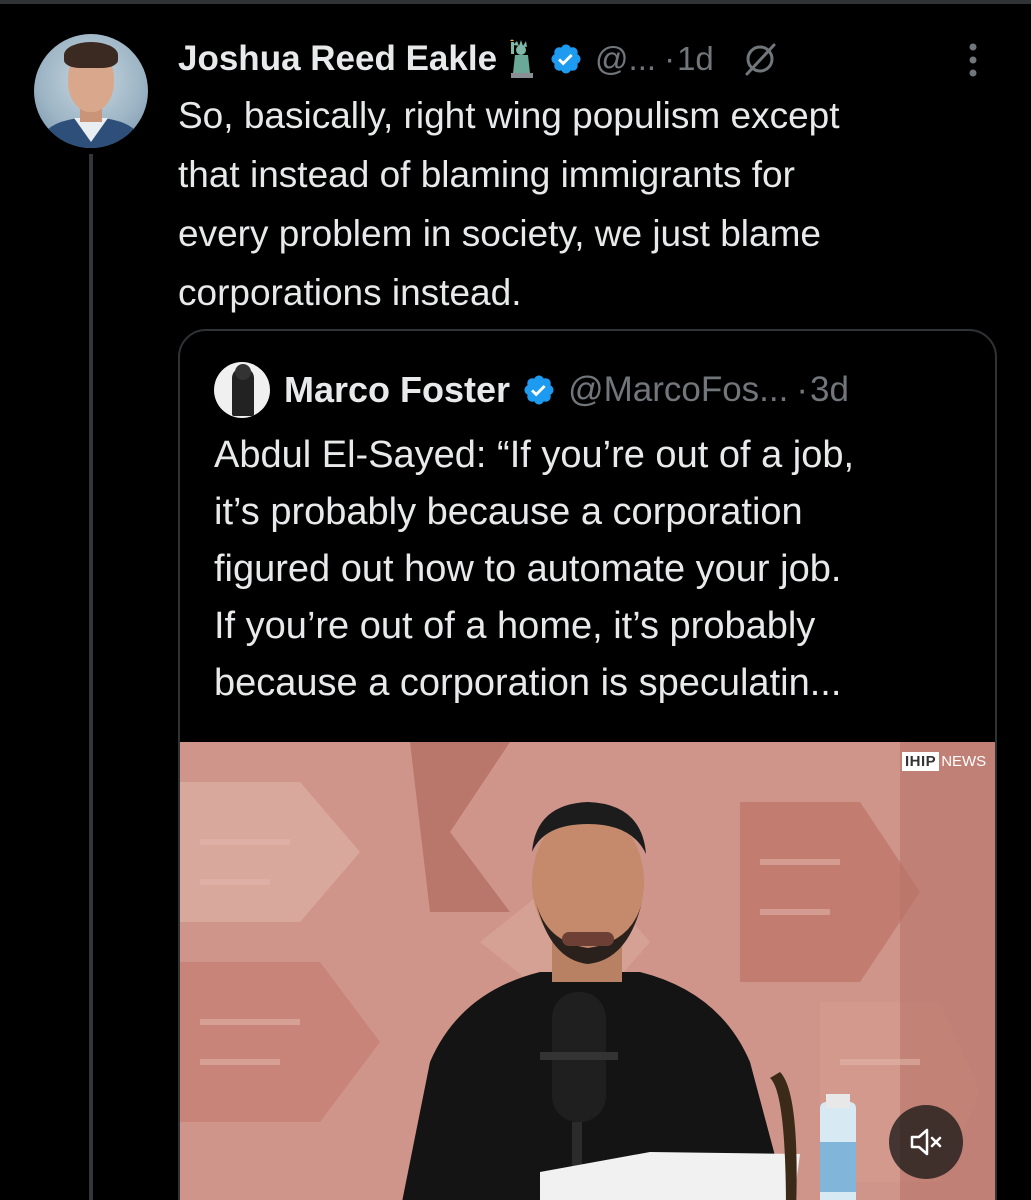 Image resolution: width=1031 pixels, height=1200 pixels. I want to click on watermark-label: NEWS, so click(964, 761).